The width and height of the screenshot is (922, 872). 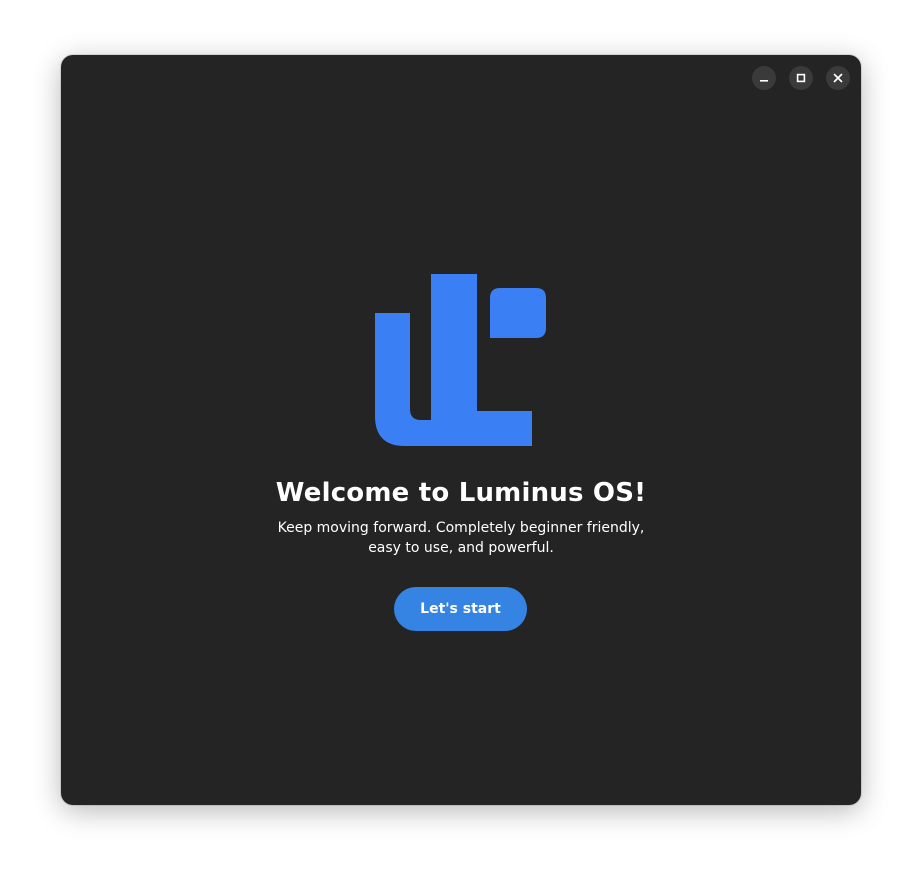 I want to click on logo-mark, so click(x=460, y=360).